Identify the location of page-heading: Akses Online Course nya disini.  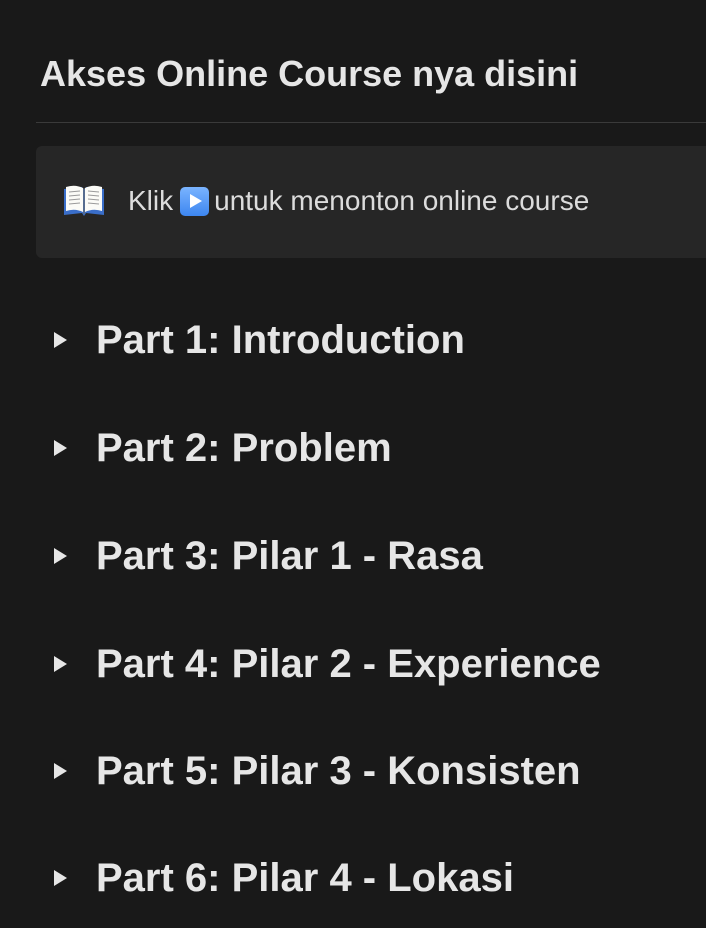
(309, 73).